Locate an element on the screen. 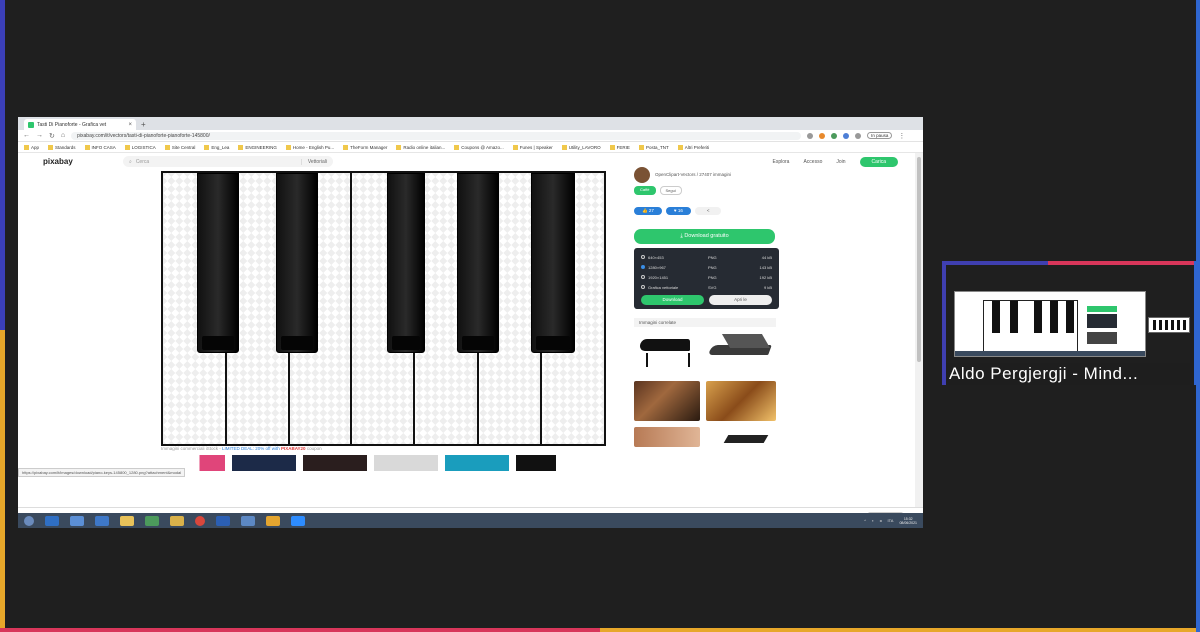 The width and height of the screenshot is (1200, 632). volume-icon: ◂ is located at coordinates (881, 520).